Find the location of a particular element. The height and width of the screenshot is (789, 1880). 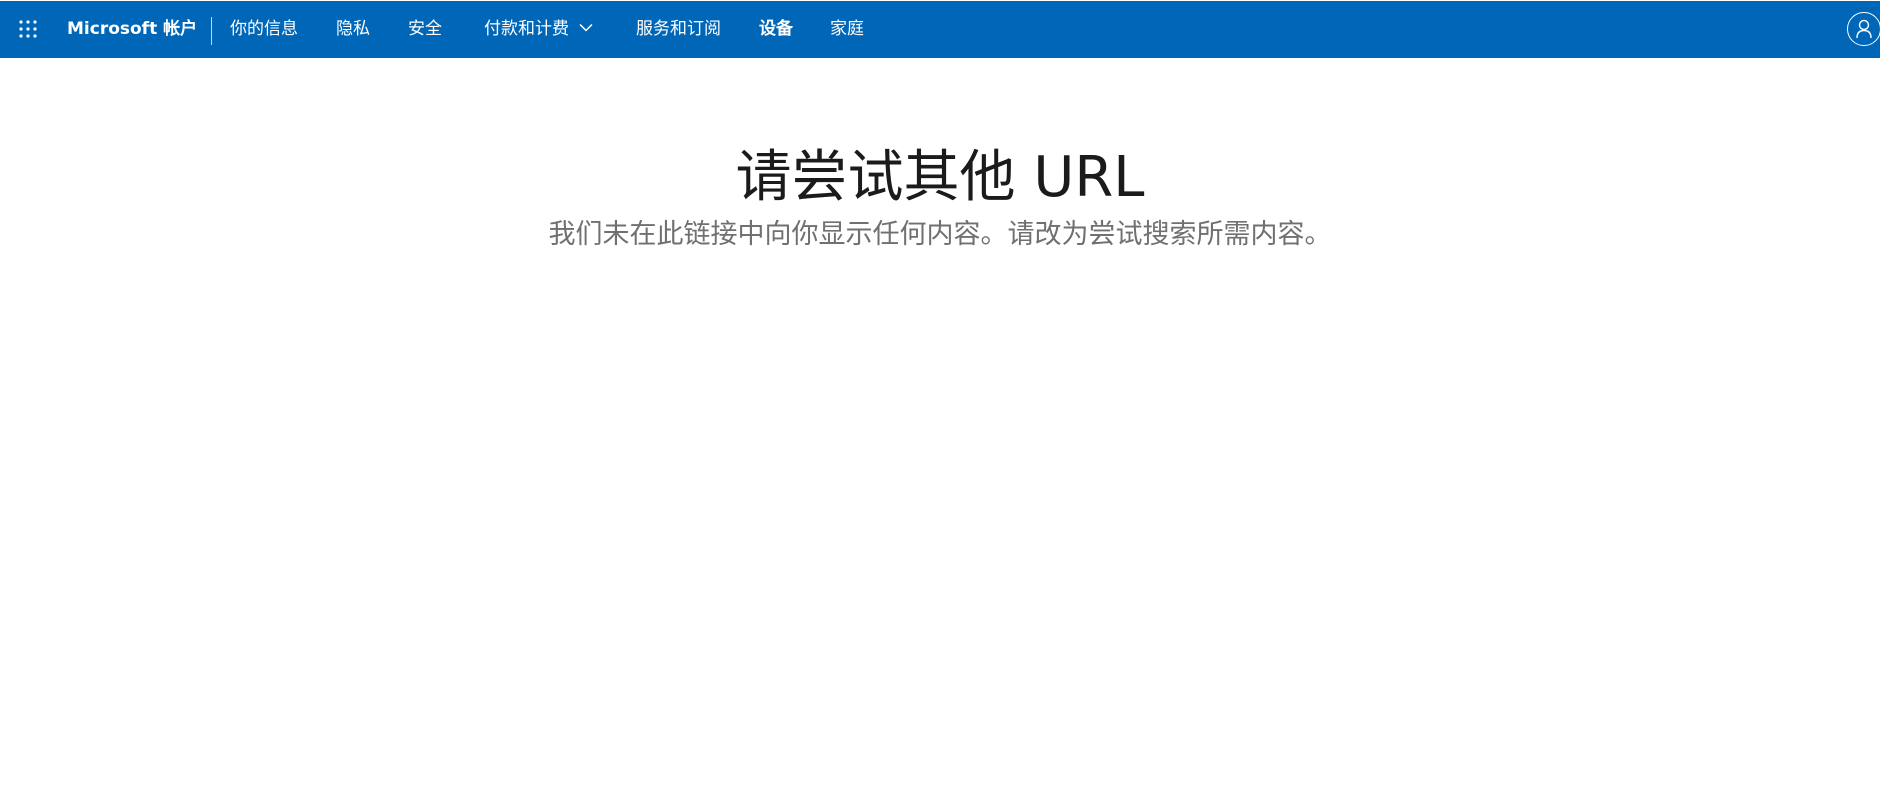

brand-link: Microsoft 帐户 is located at coordinates (132, 29).